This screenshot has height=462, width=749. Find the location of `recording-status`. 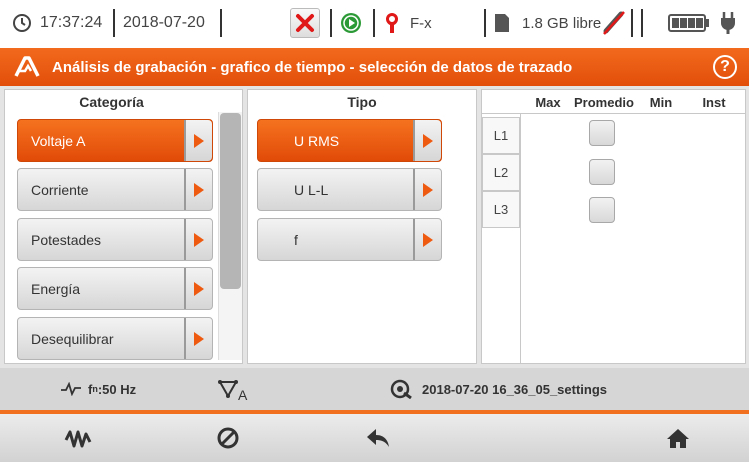

recording-status is located at coordinates (351, 23).